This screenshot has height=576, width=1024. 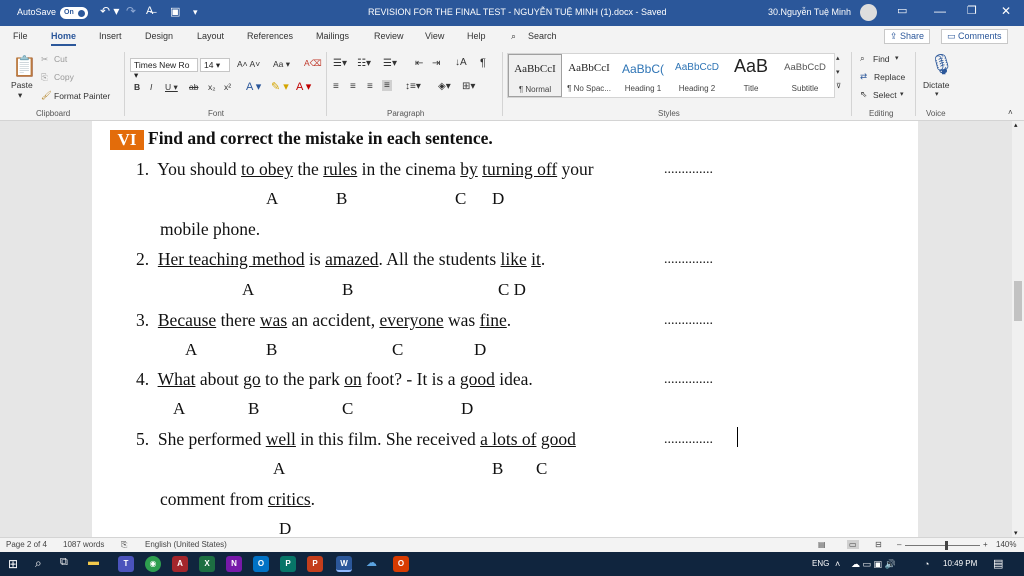 What do you see at coordinates (340, 63) in the screenshot?
I see `bullets-icon: ☰▾` at bounding box center [340, 63].